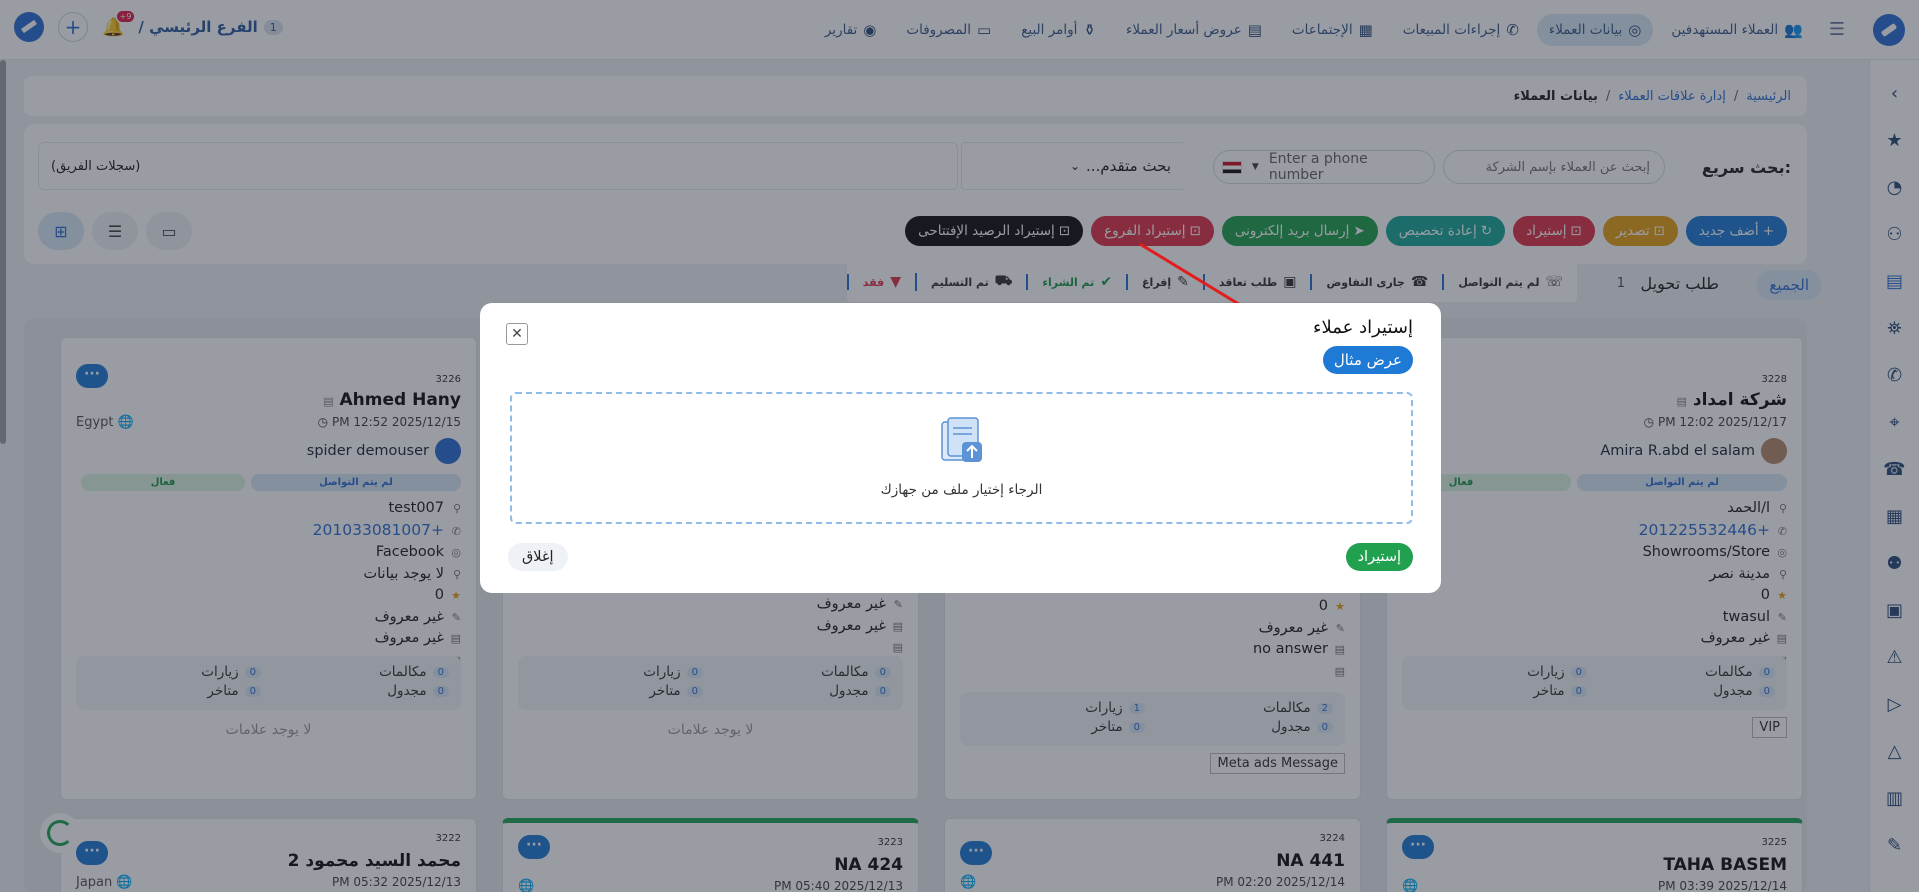 The image size is (1919, 892). What do you see at coordinates (1379, 557) in the screenshot?
I see `import-submit-button: إستيراد` at bounding box center [1379, 557].